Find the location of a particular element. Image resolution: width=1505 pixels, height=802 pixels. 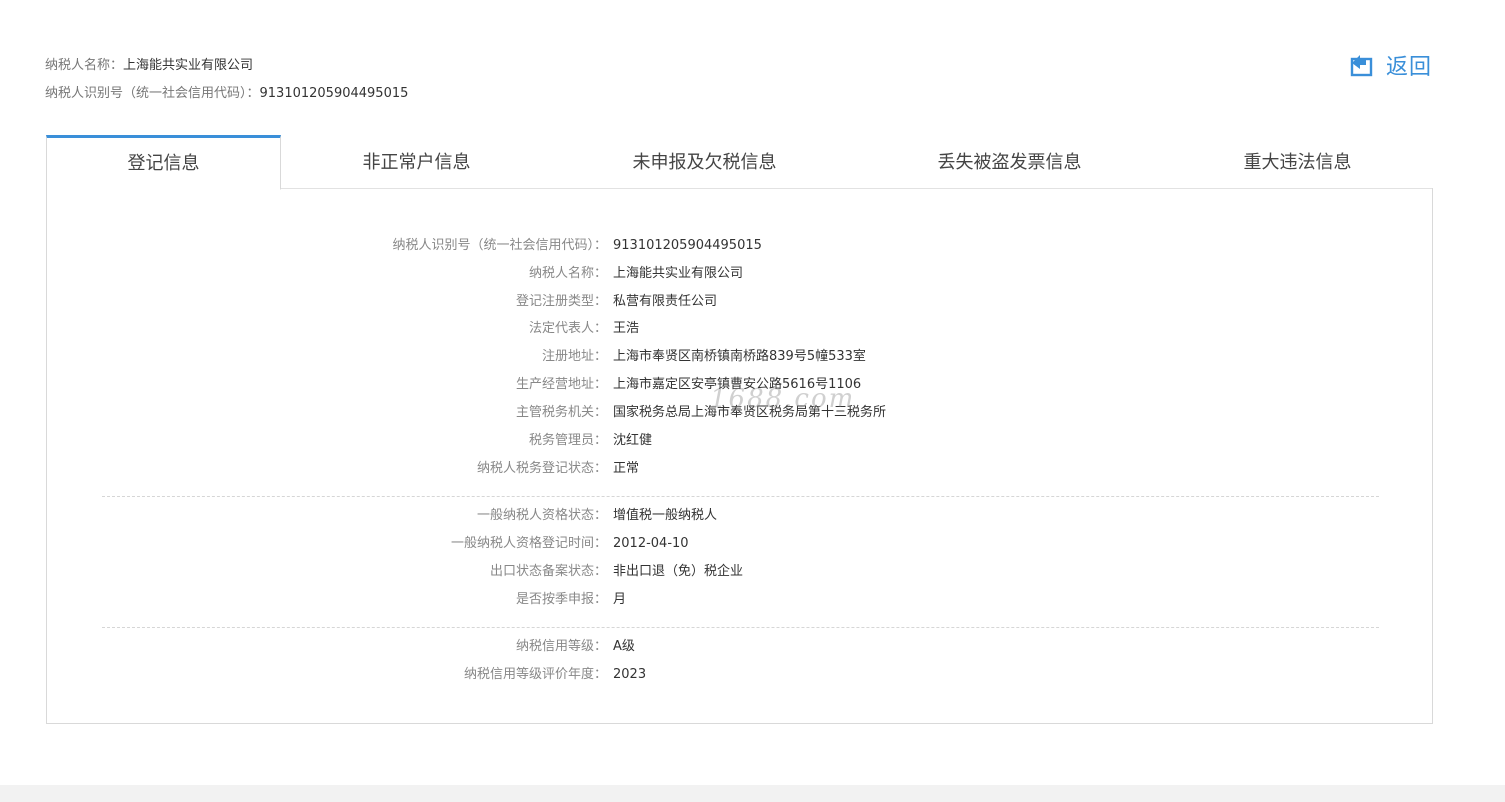

taxpayer-id-line: 纳税人识别号（统一社会信用代码）：913101205904495015 is located at coordinates (226, 94).